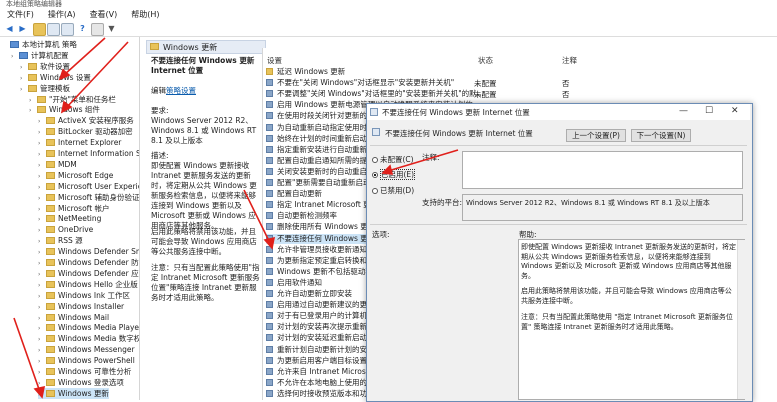 Image resolution: width=777 pixels, height=402 pixels. I want to click on setting-row-label: 启用软件通知, so click(299, 282).